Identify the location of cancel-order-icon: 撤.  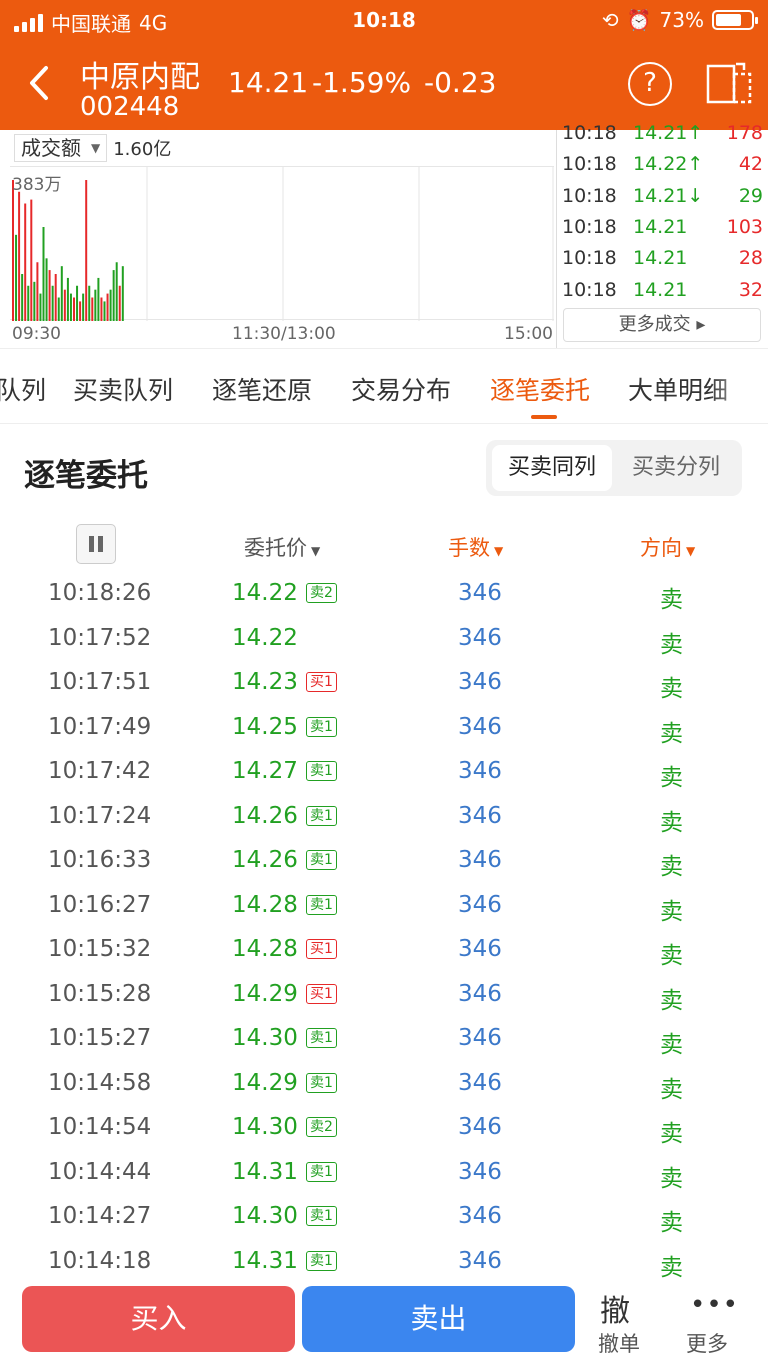
(615, 1308).